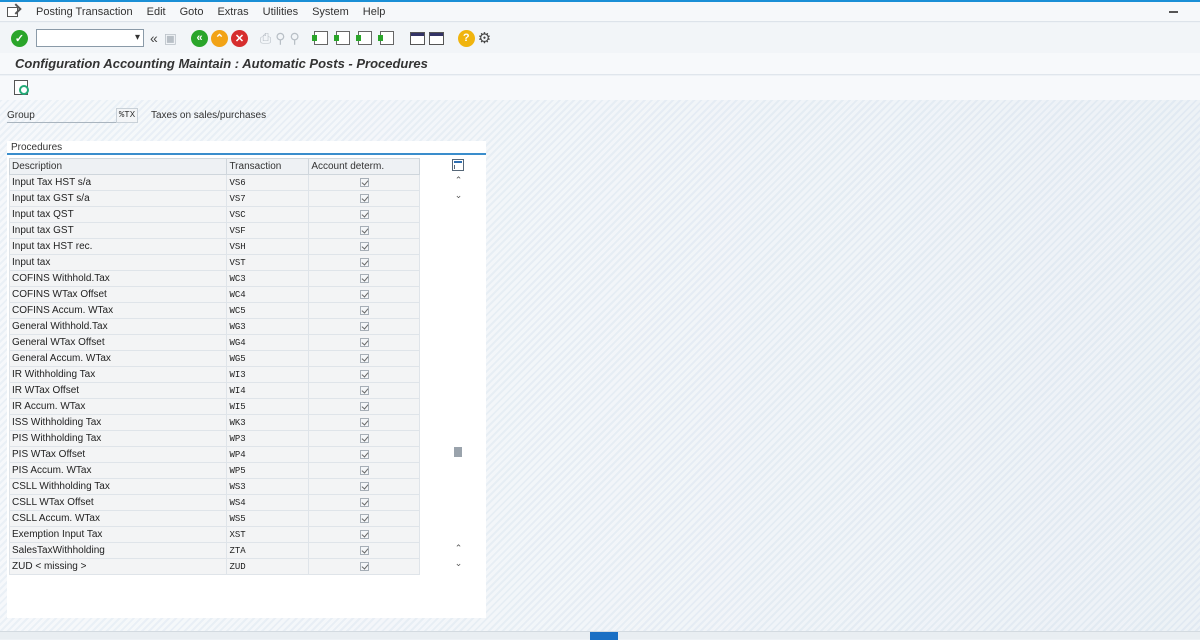  I want to click on details-icon, so click(21, 87).